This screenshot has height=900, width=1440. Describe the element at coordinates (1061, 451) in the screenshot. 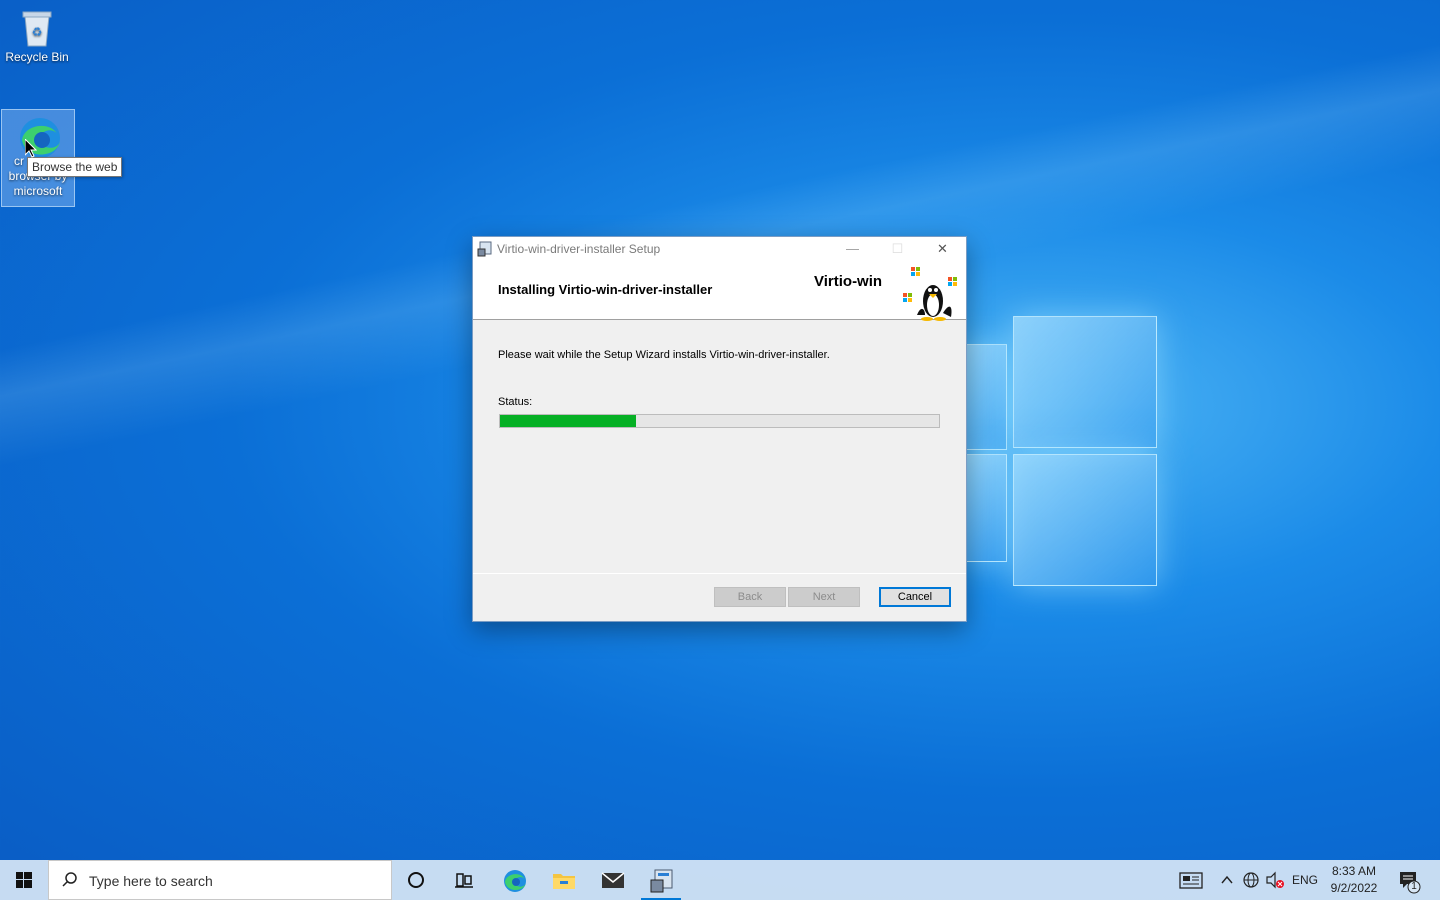

I see `windows-logo-wallpaper` at that location.